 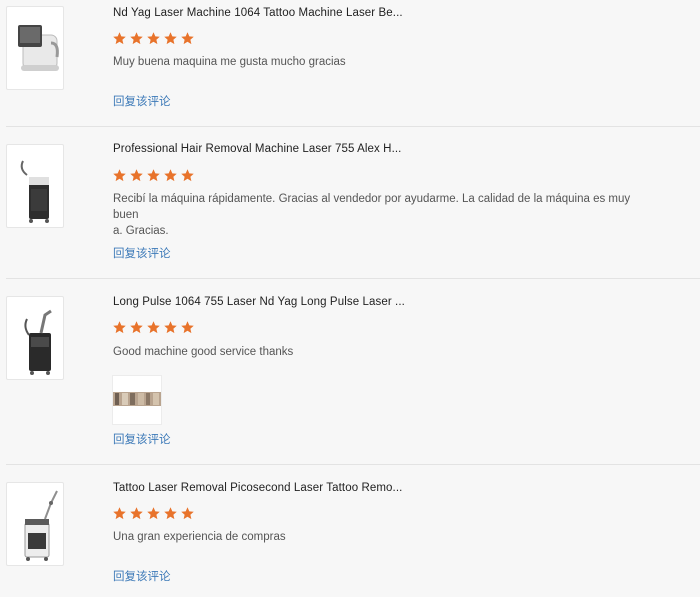 I want to click on articulated-arm-laser-machine-icon, so click(x=41, y=525).